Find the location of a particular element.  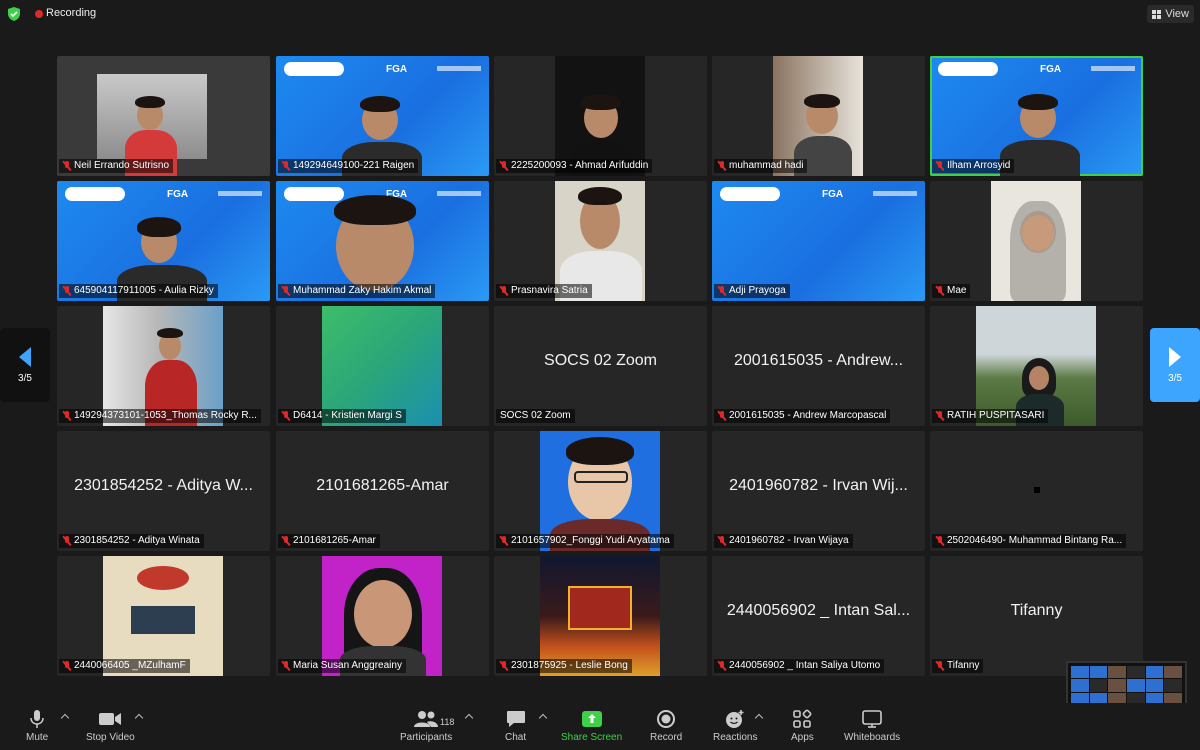

record-button: Record is located at coordinates (666, 726).